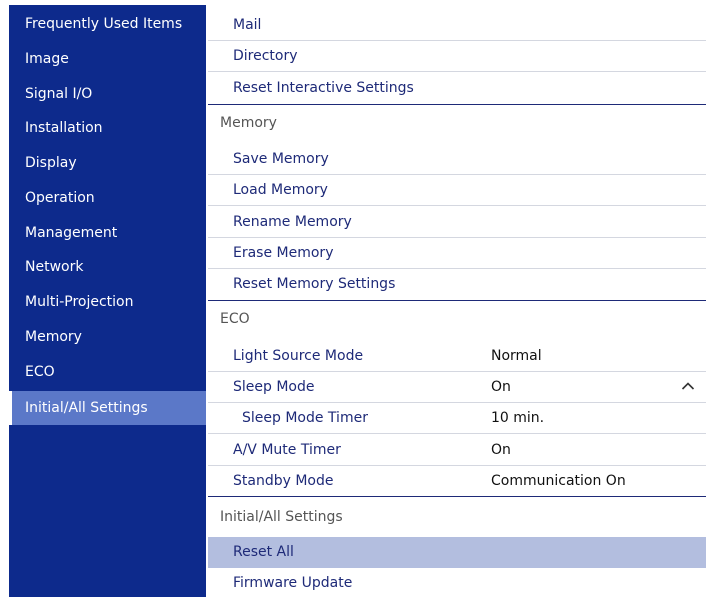 The width and height of the screenshot is (706, 599). Describe the element at coordinates (107, 372) in the screenshot. I see `sidebar-item-eco: ECO` at that location.